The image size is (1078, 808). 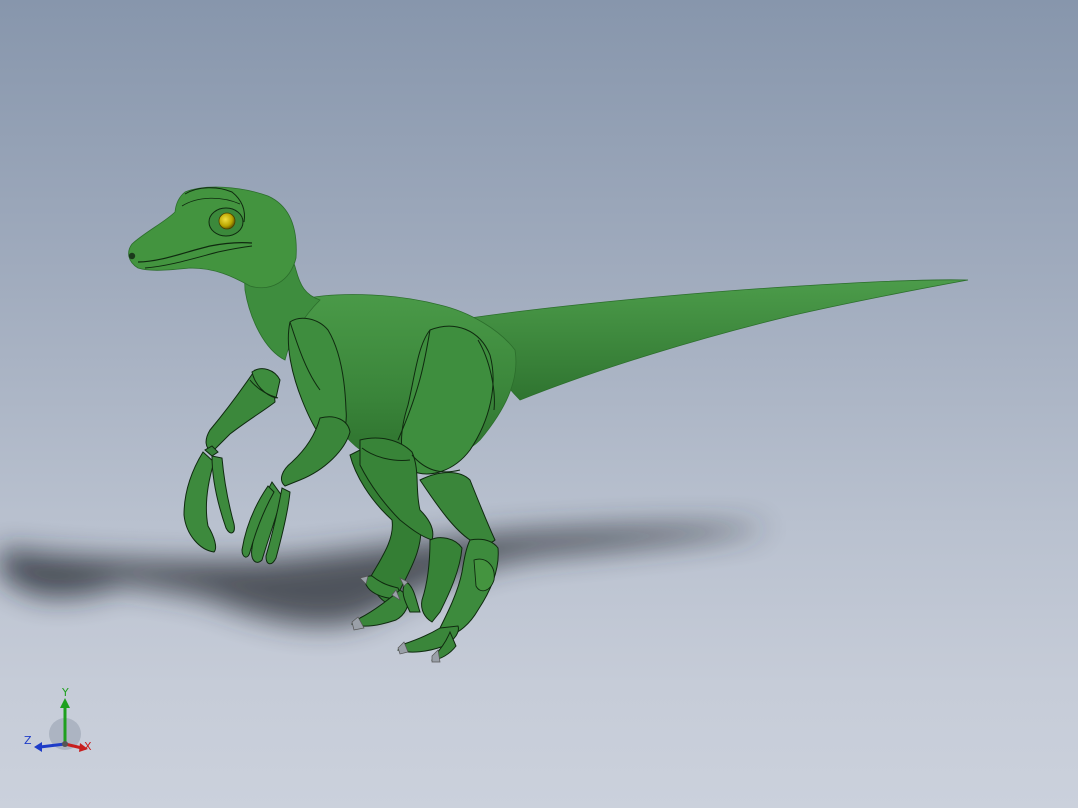 What do you see at coordinates (88, 746) in the screenshot?
I see `triad-x-label: X` at bounding box center [88, 746].